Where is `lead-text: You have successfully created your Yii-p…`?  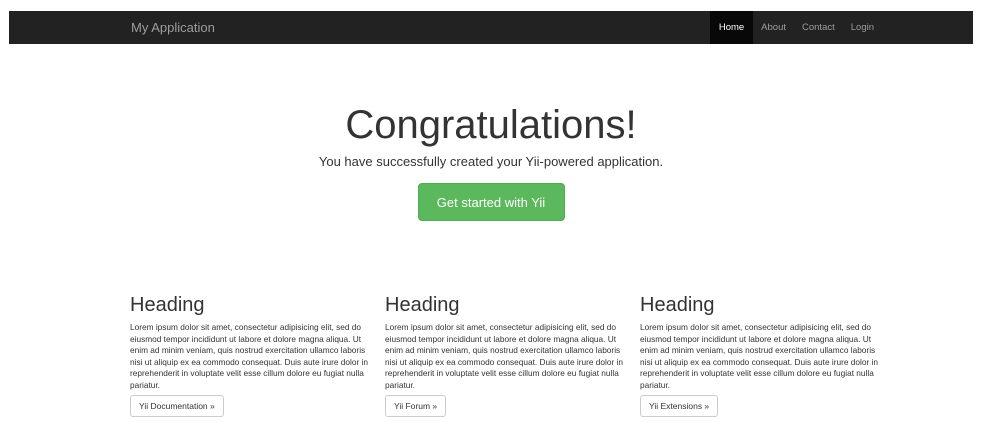
lead-text: You have successfully created your Yii-p… is located at coordinates (491, 161).